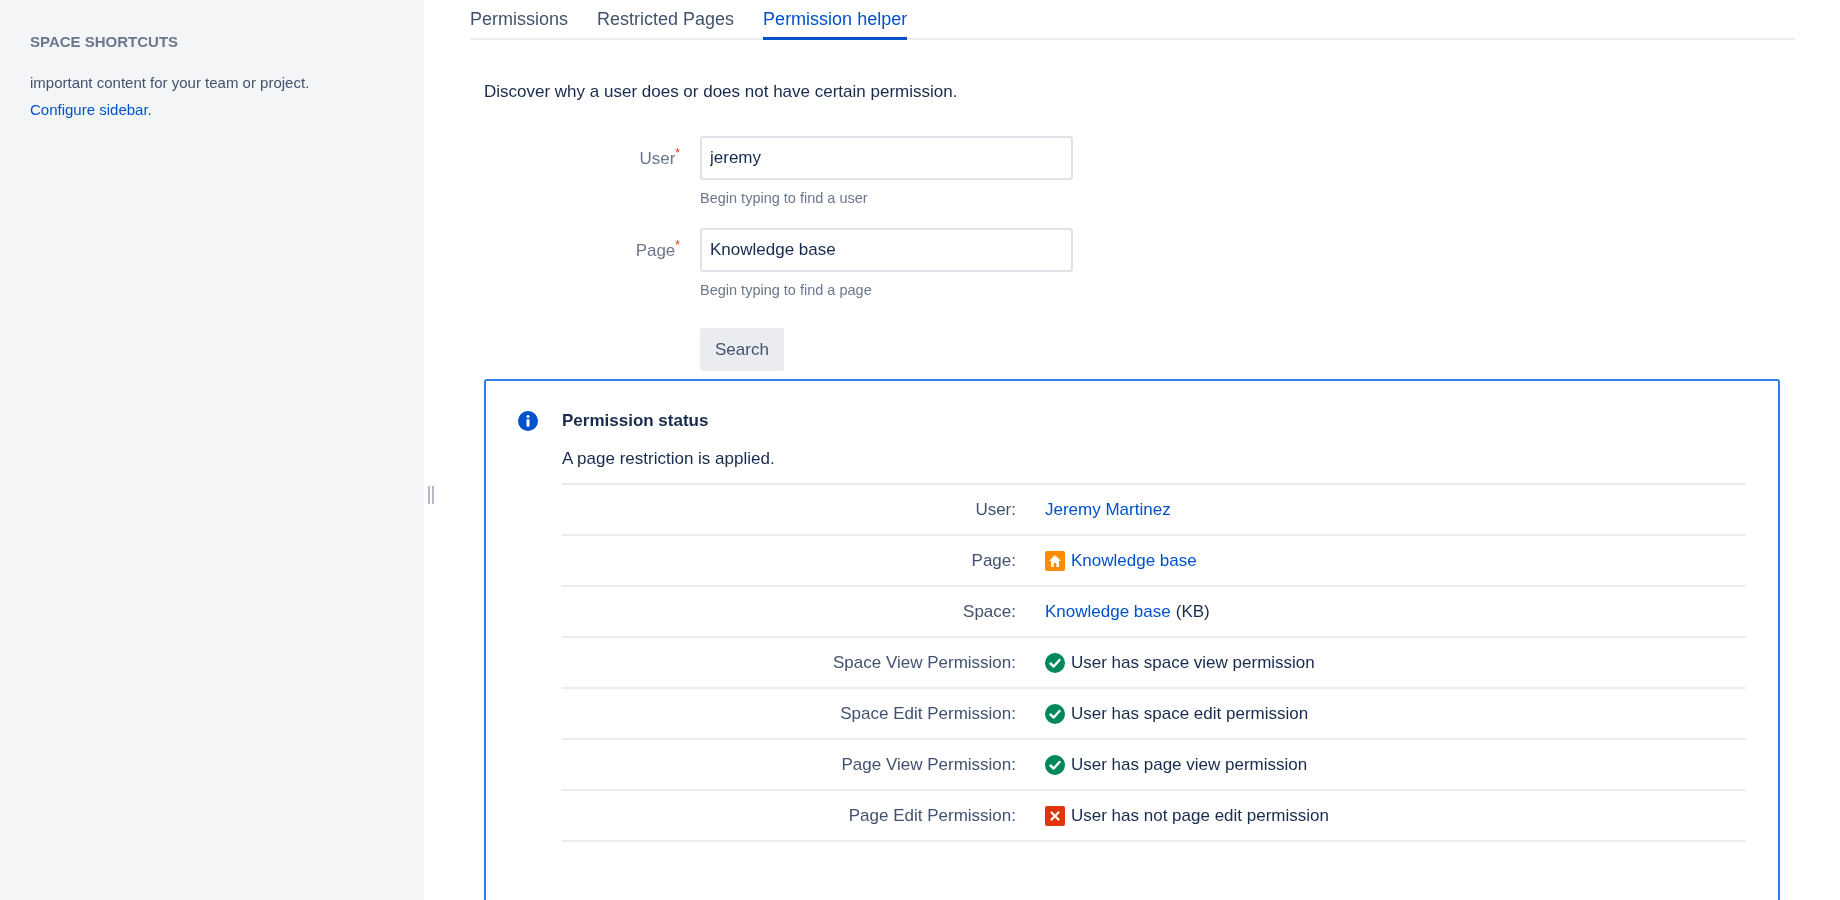 The height and width of the screenshot is (900, 1840). Describe the element at coordinates (91, 109) in the screenshot. I see `configure-sidebar-link: Configure sidebar.` at that location.